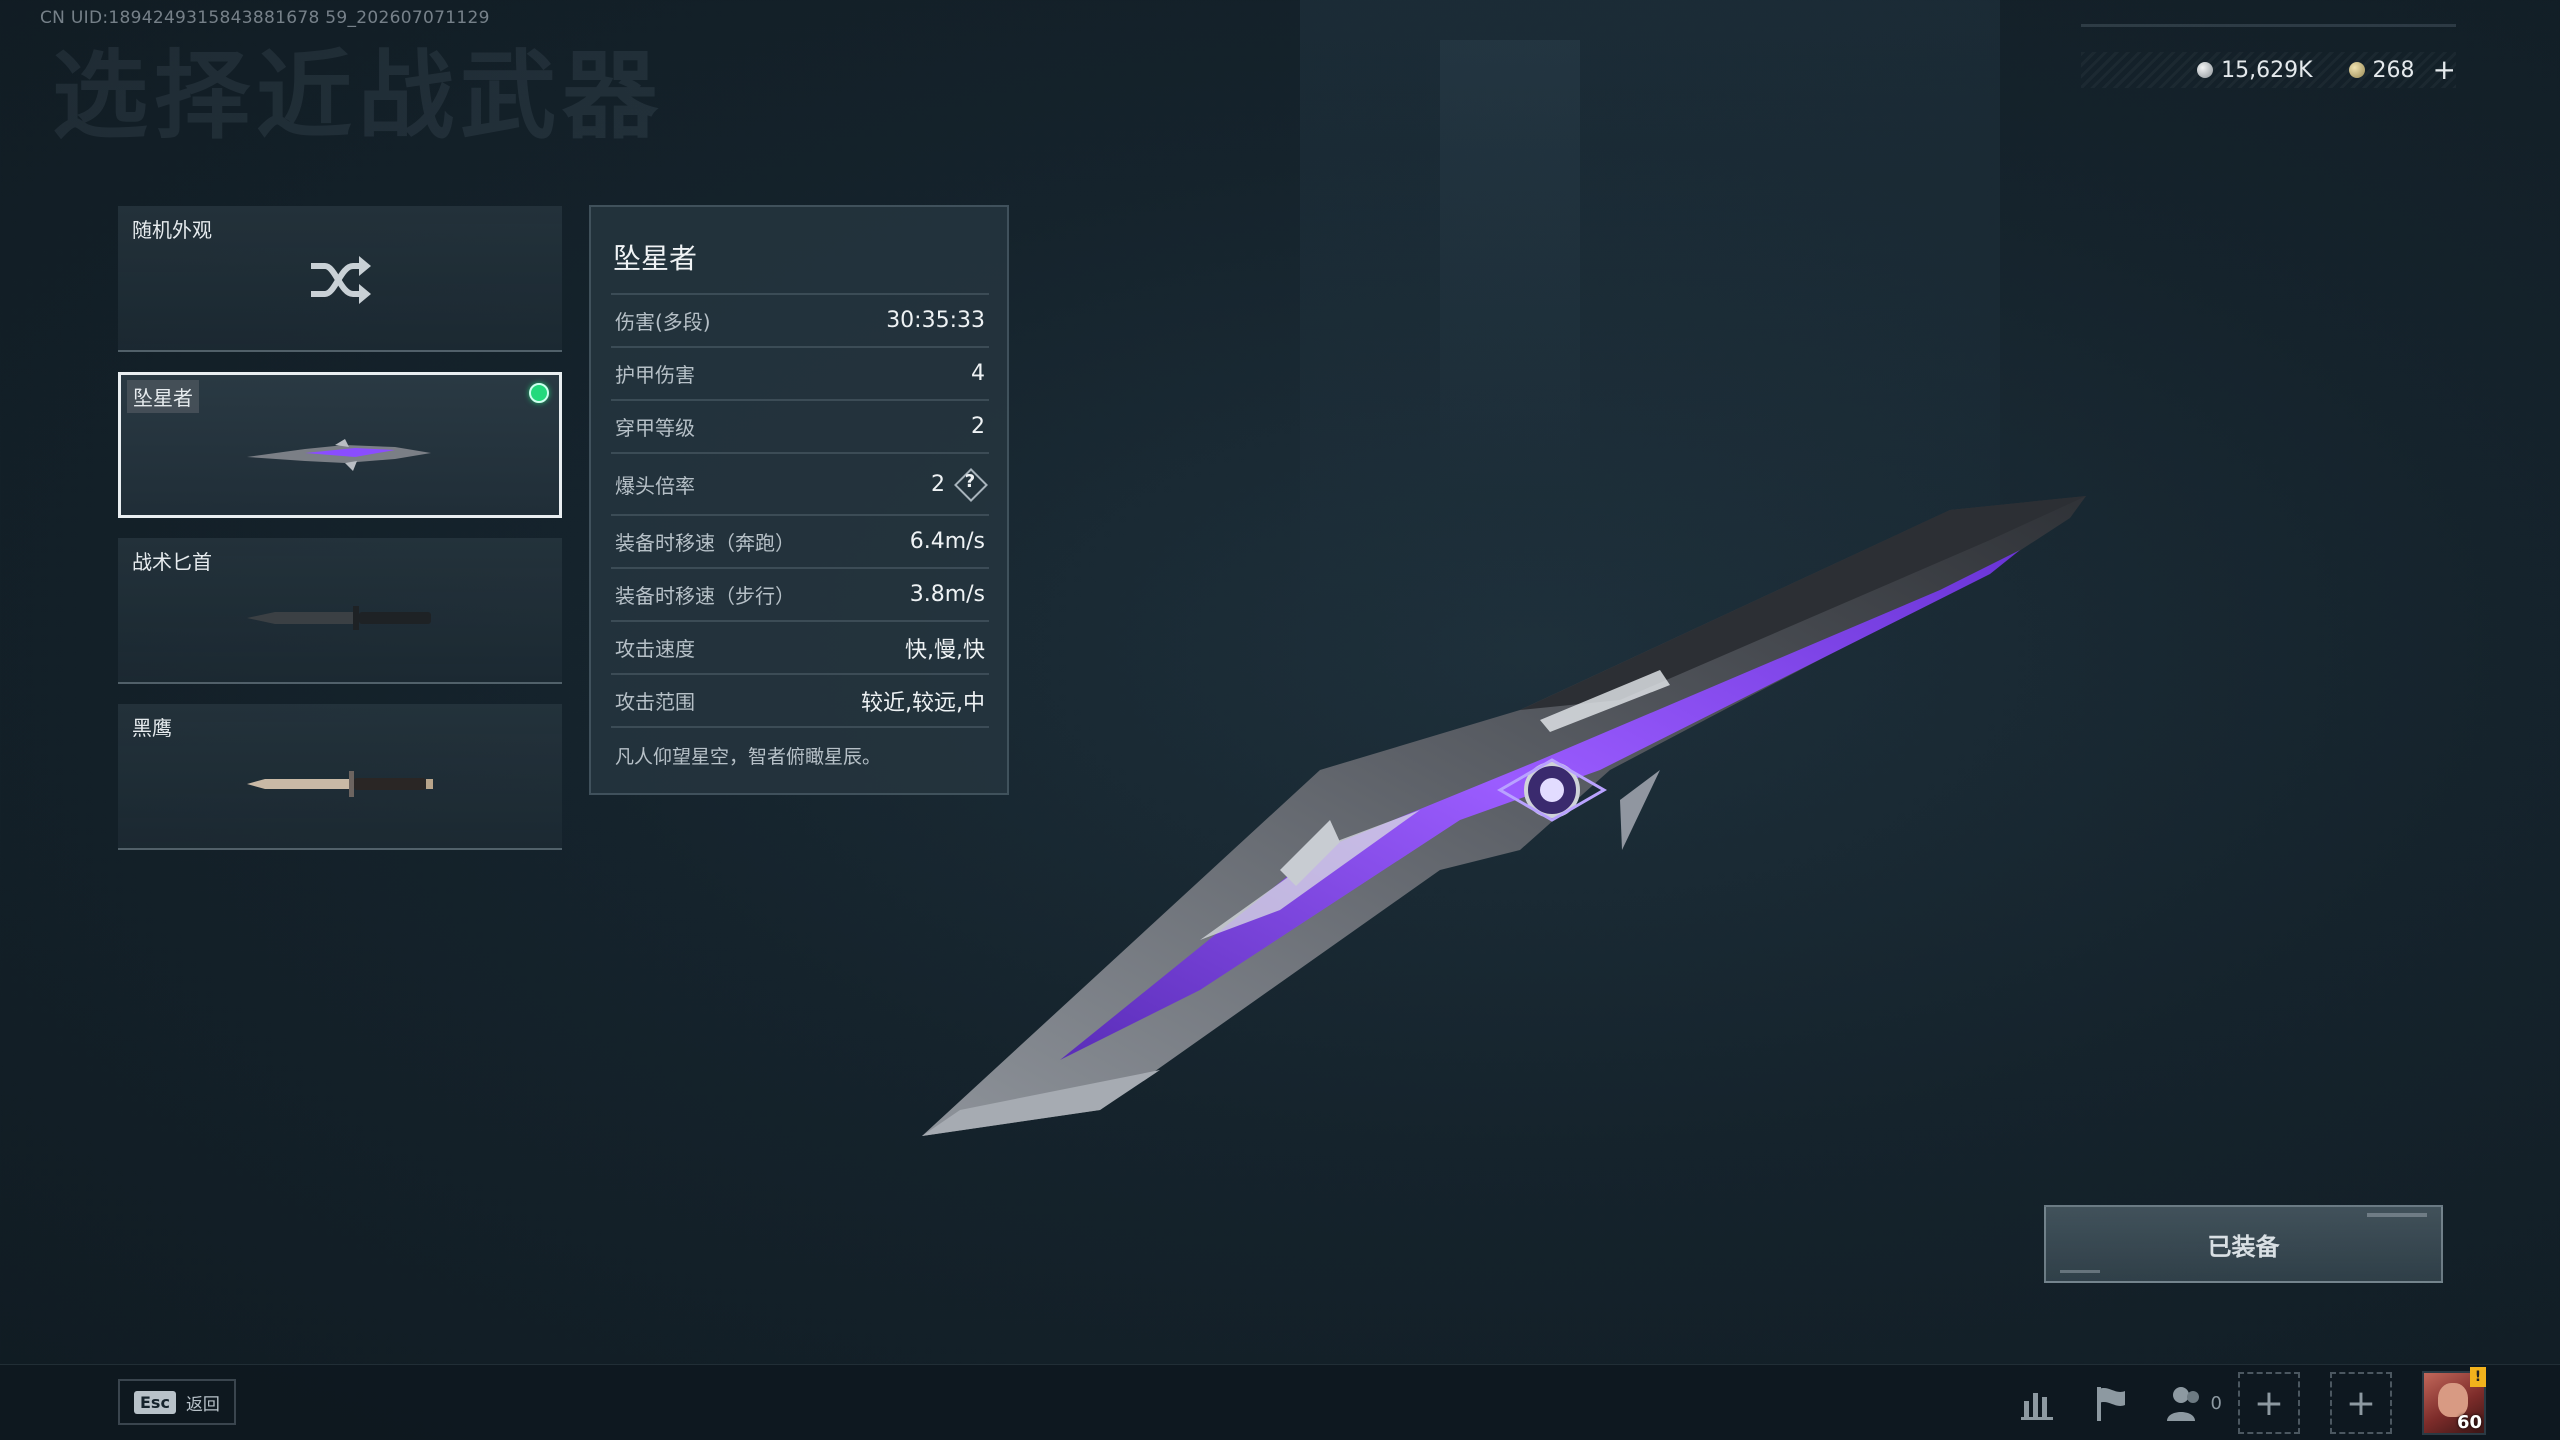 Image resolution: width=2560 pixels, height=1440 pixels. What do you see at coordinates (800, 372) in the screenshot?
I see `stat-row-armor-damage: 护甲伤害 4` at bounding box center [800, 372].